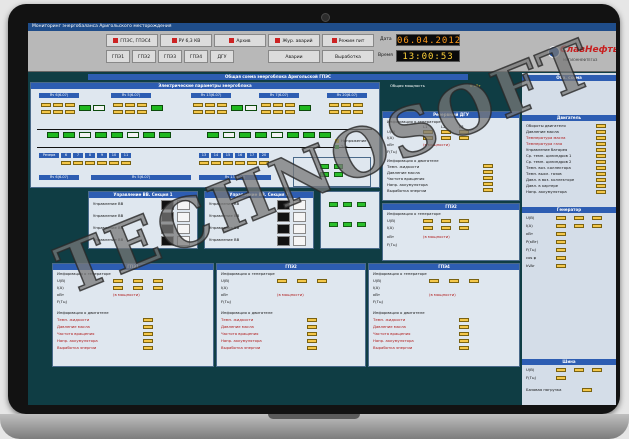 The width and height of the screenshot is (629, 439). I want to click on btn-gpe2: ГПЭ2, so click(144, 56).